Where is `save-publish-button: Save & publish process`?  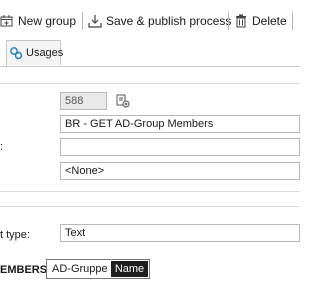 save-publish-button: Save & publish process is located at coordinates (159, 21).